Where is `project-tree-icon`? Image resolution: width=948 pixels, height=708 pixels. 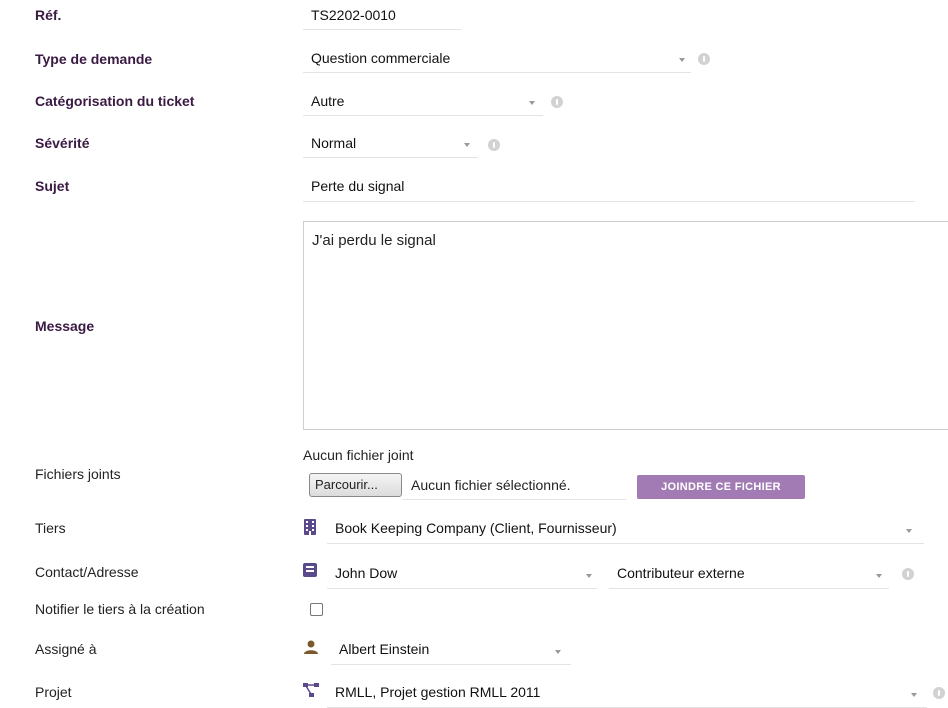
project-tree-icon is located at coordinates (311, 690).